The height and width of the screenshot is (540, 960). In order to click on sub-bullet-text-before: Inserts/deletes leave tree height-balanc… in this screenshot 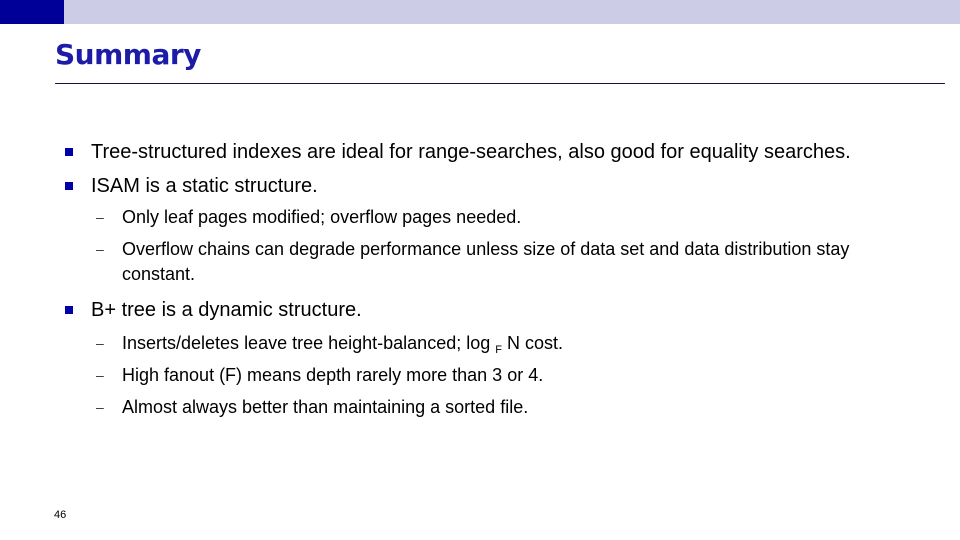, I will do `click(309, 343)`.